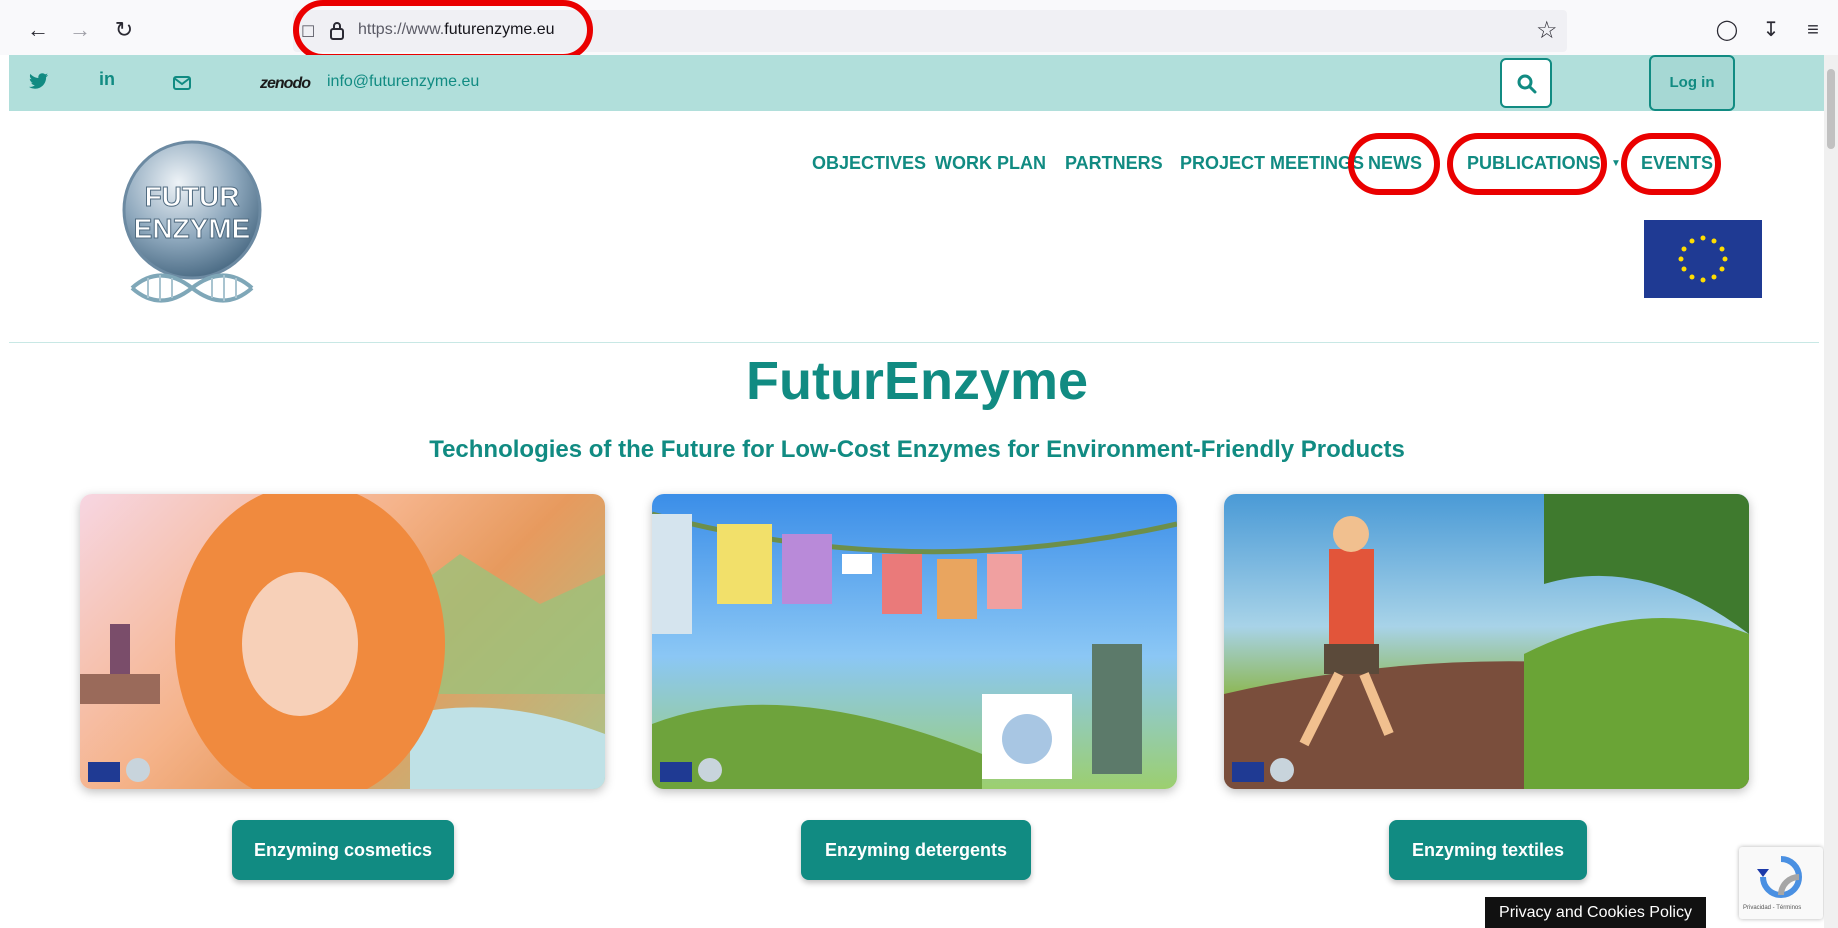  I want to click on reload-icon: ↻, so click(124, 30).